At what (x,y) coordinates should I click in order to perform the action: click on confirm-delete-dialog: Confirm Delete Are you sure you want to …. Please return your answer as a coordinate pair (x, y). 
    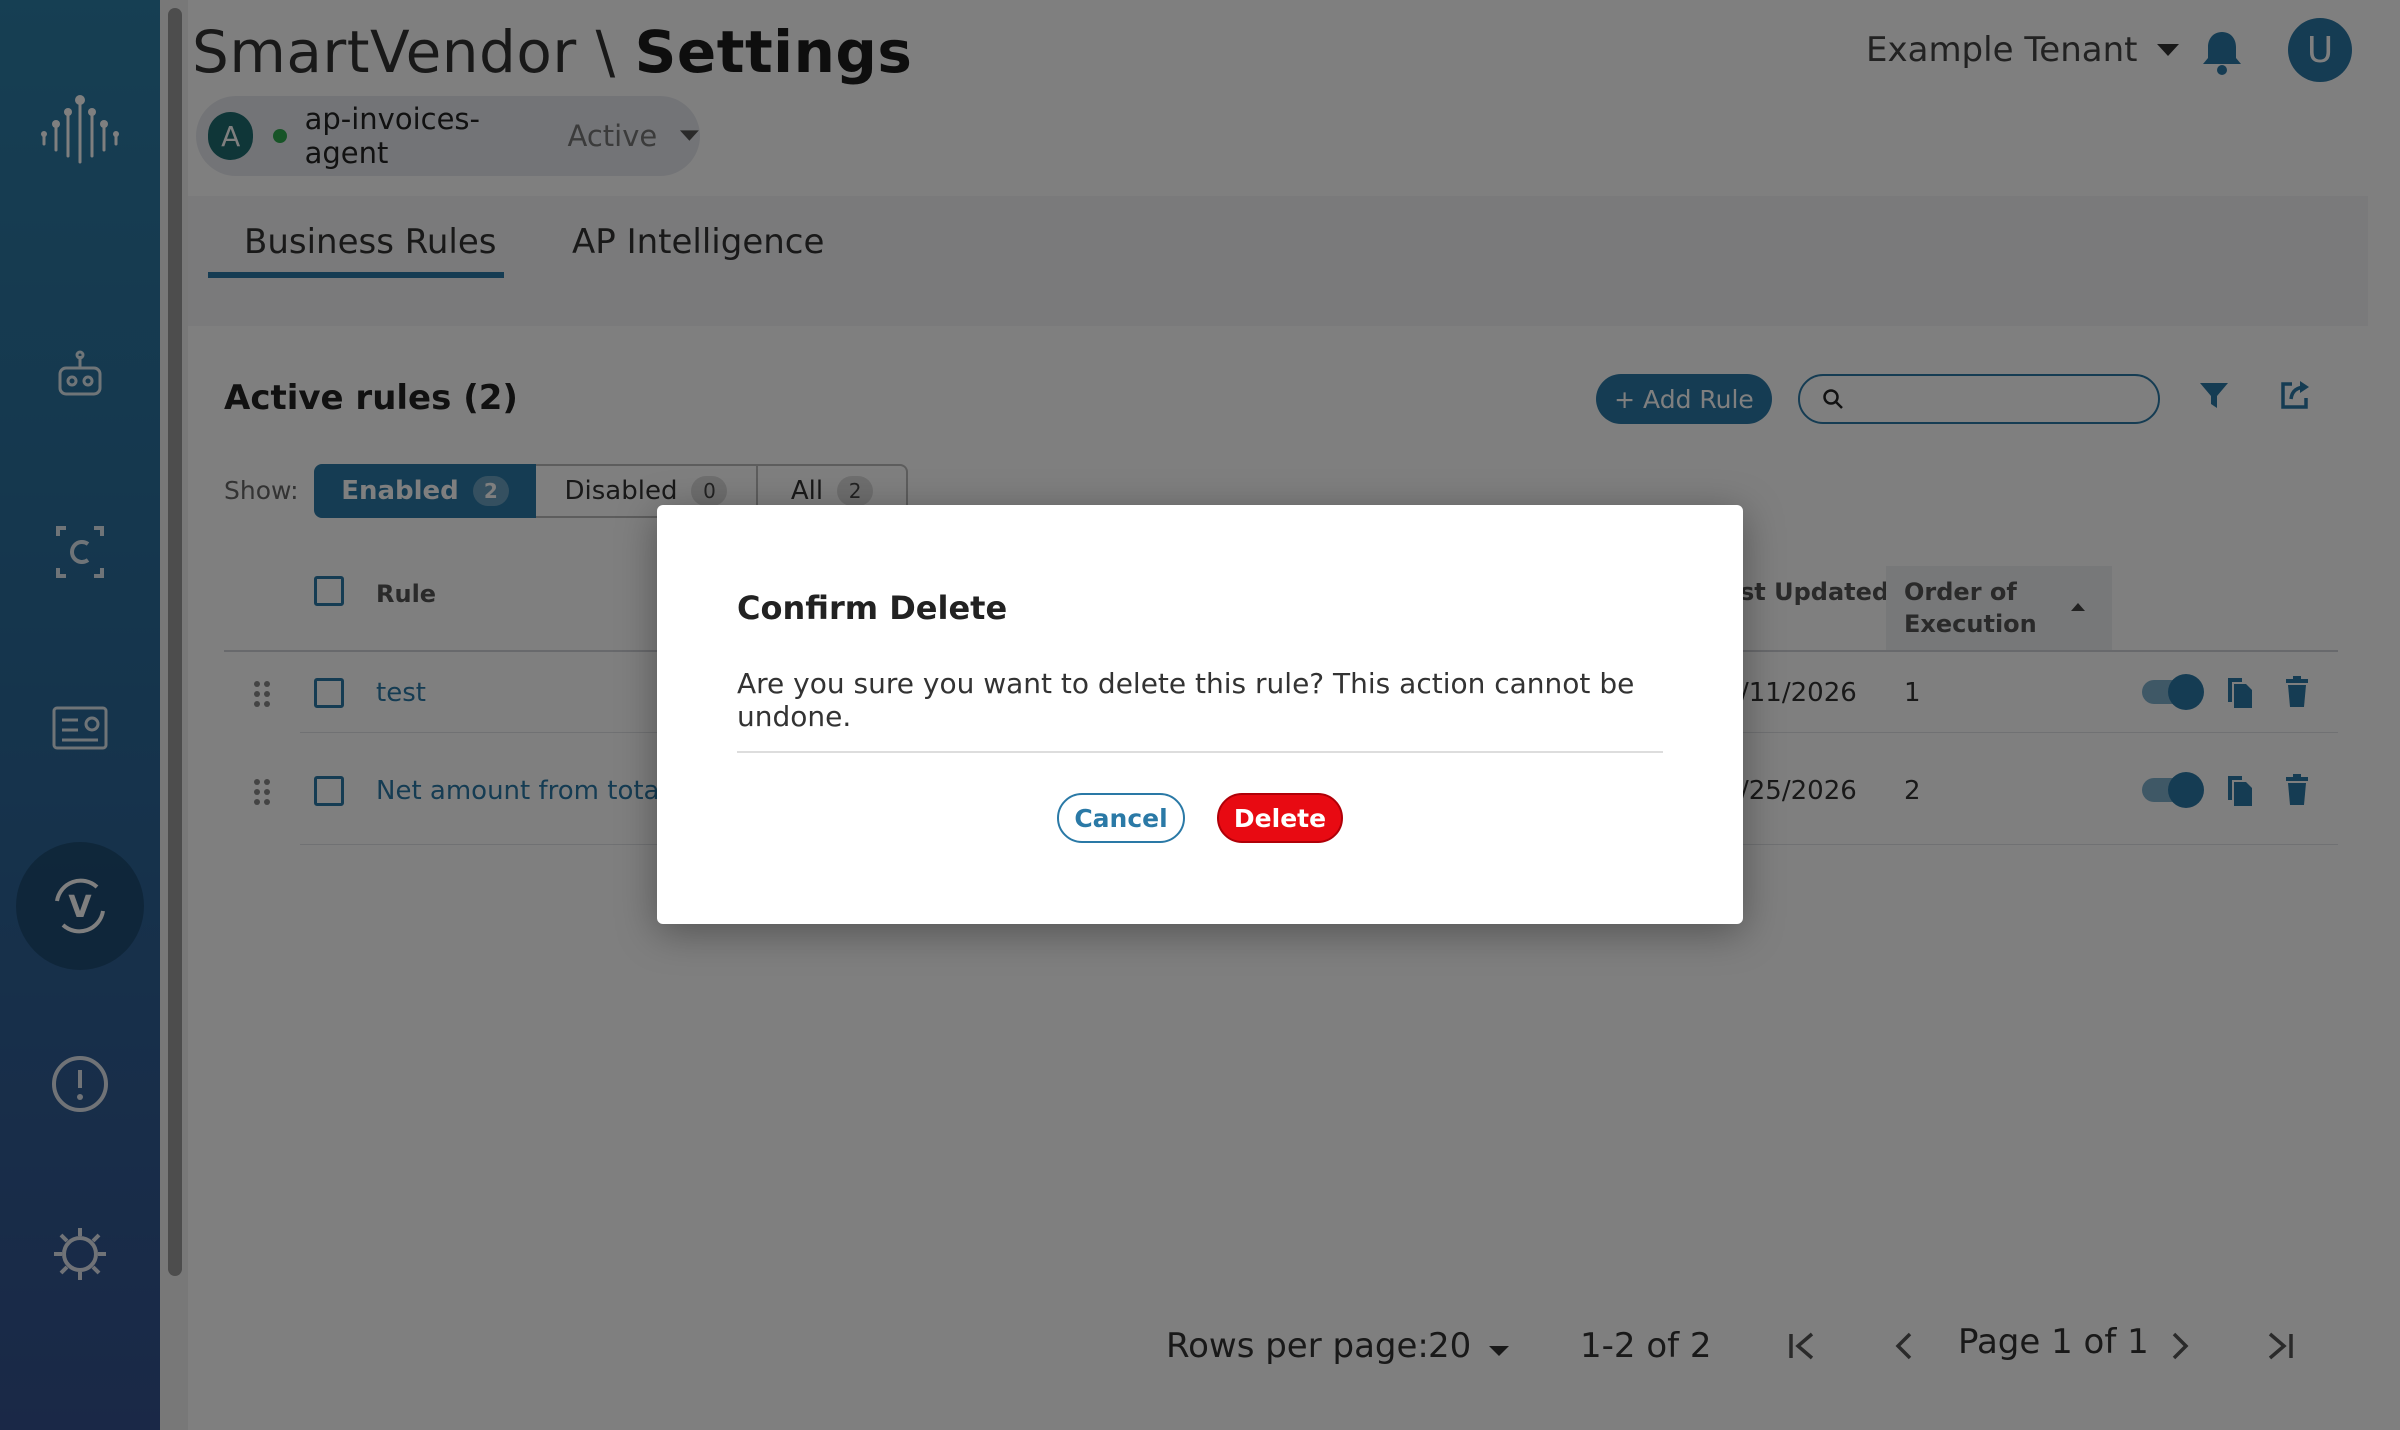
    Looking at the image, I should click on (1200, 714).